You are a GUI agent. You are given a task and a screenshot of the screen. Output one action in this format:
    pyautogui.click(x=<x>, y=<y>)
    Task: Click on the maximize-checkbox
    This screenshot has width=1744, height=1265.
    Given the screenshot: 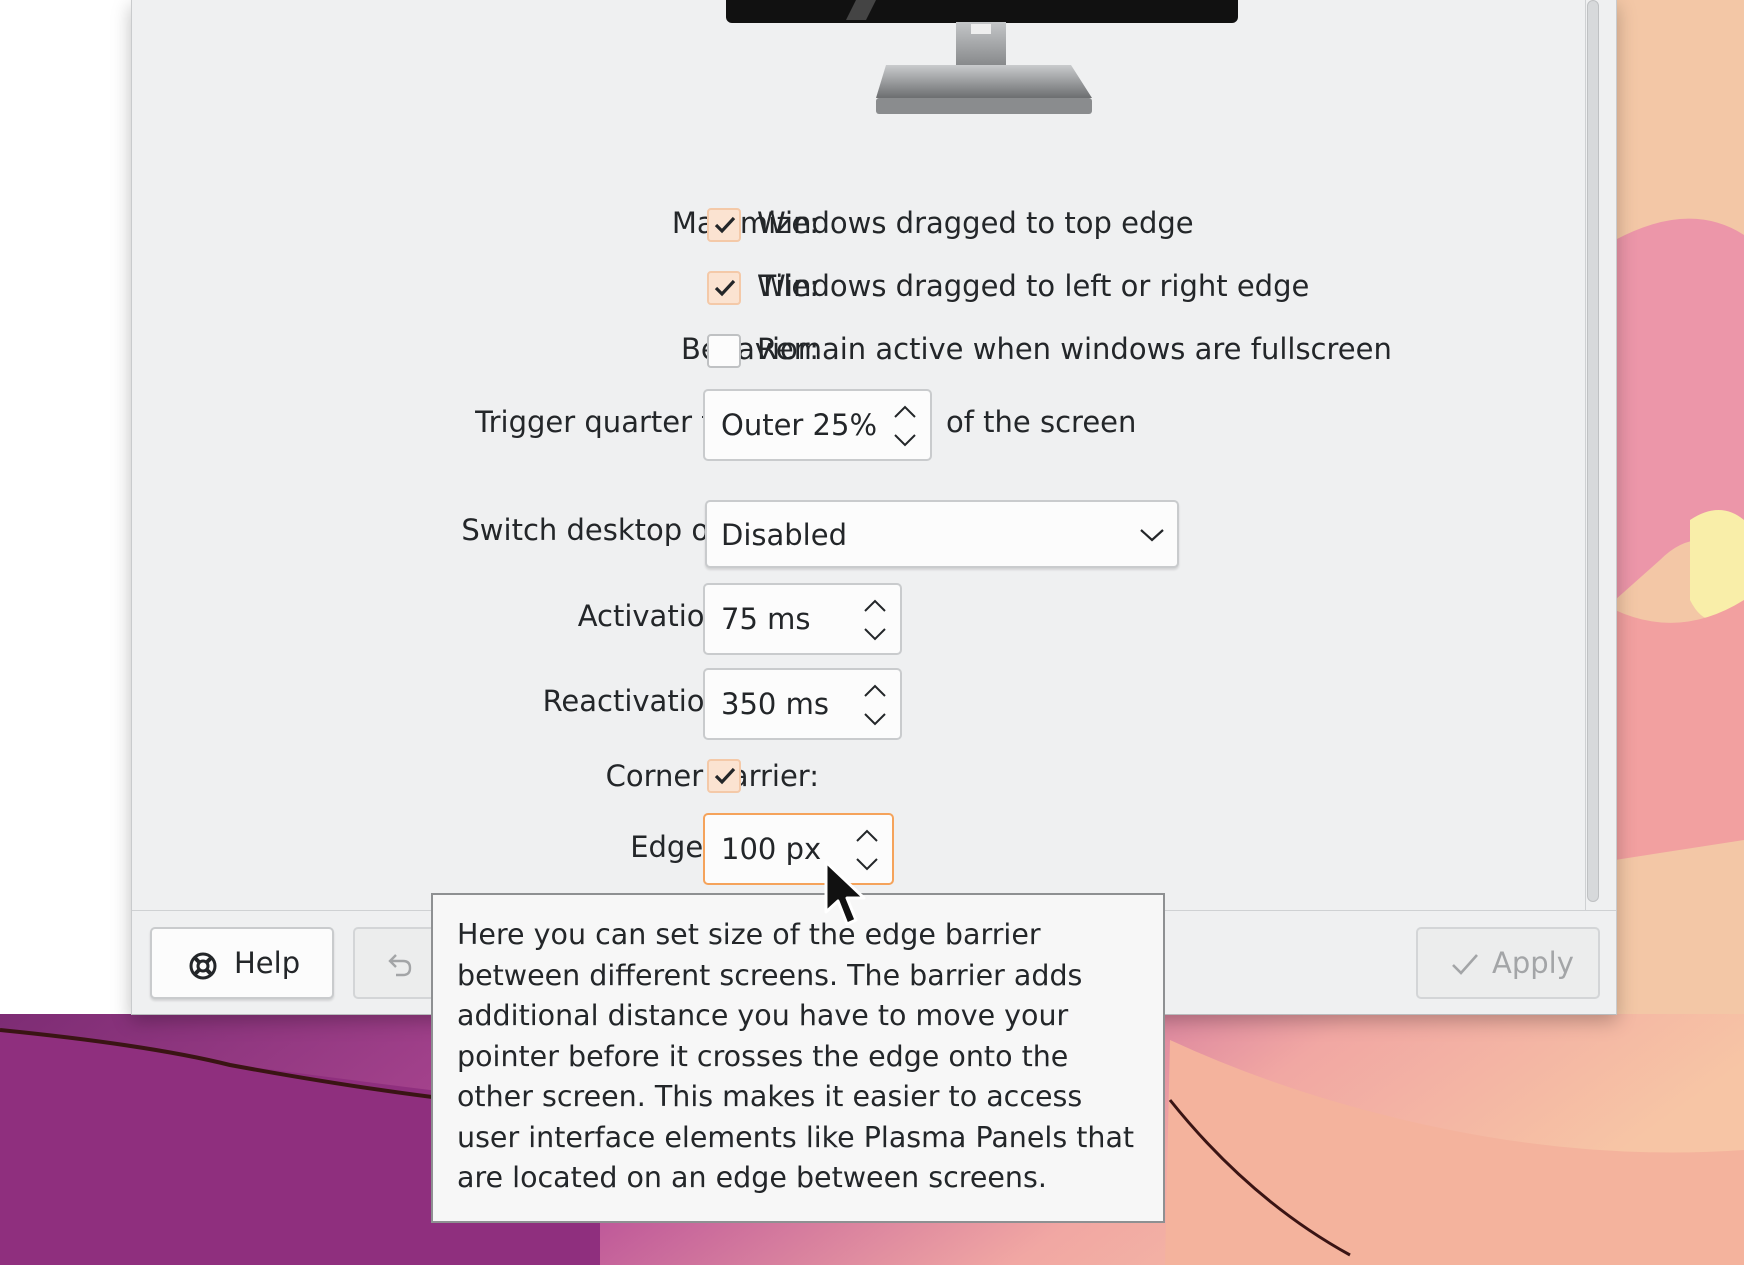 What is the action you would take?
    pyautogui.click(x=724, y=225)
    